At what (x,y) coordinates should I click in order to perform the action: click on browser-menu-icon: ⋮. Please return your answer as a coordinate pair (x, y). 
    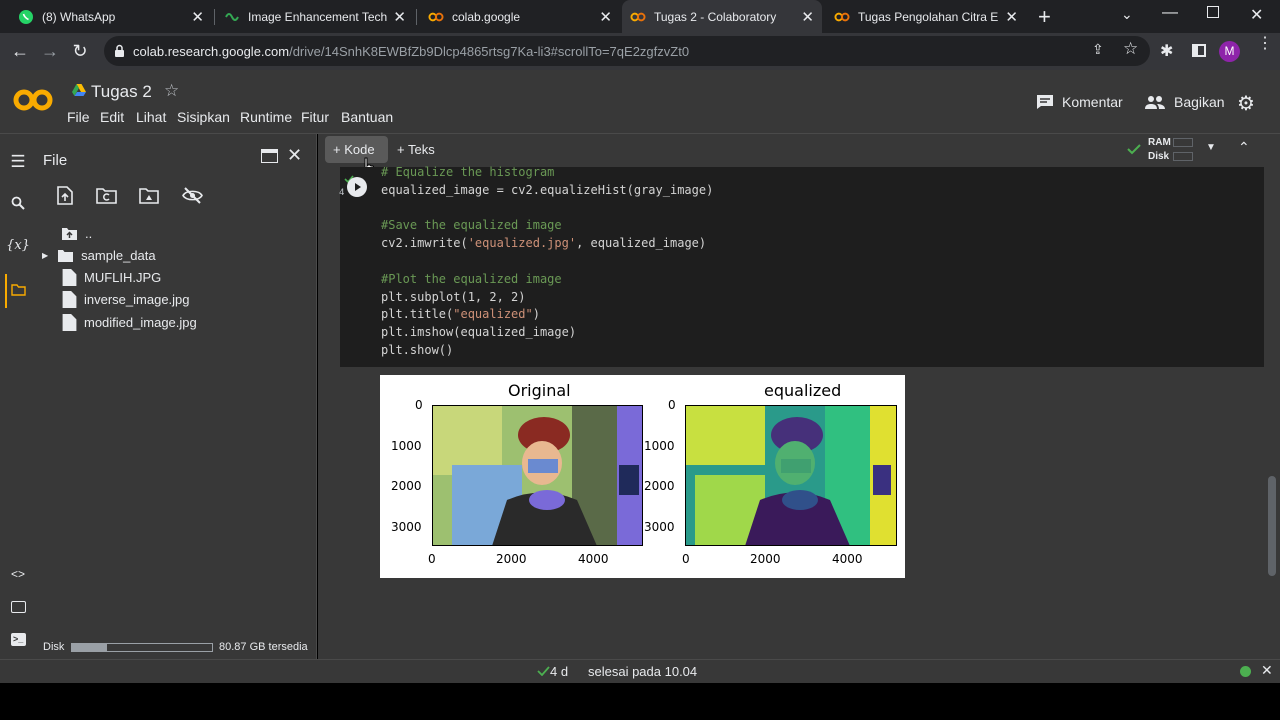
    Looking at the image, I should click on (1265, 44).